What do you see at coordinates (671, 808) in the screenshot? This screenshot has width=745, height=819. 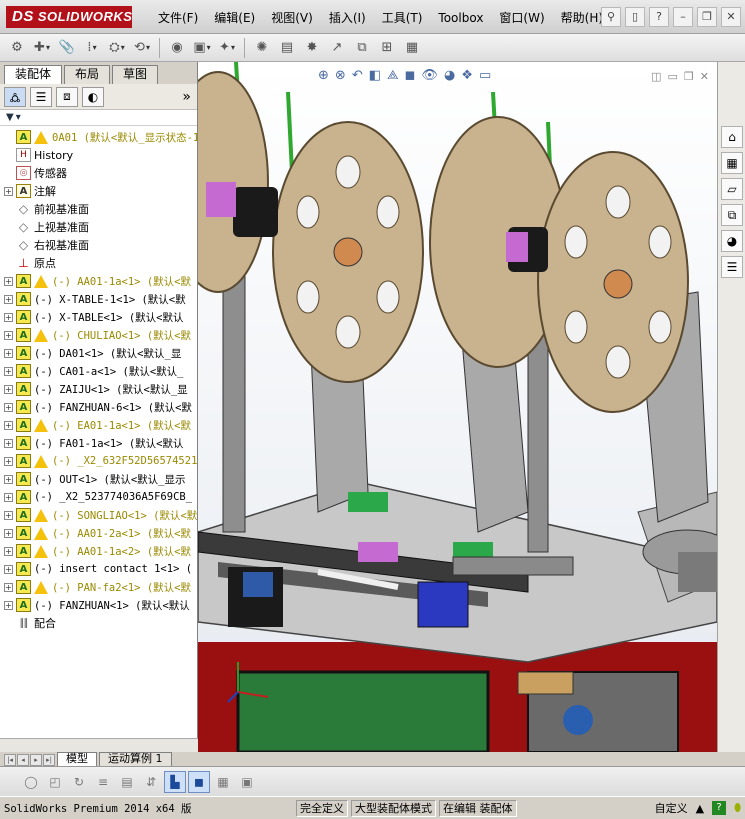 I see `units-custom: 自定义` at bounding box center [671, 808].